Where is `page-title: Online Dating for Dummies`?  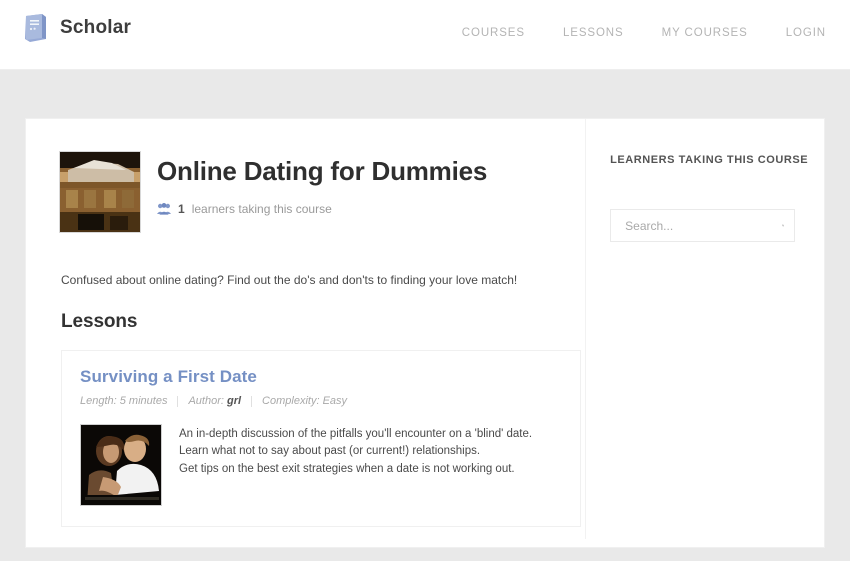 page-title: Online Dating for Dummies is located at coordinates (322, 171).